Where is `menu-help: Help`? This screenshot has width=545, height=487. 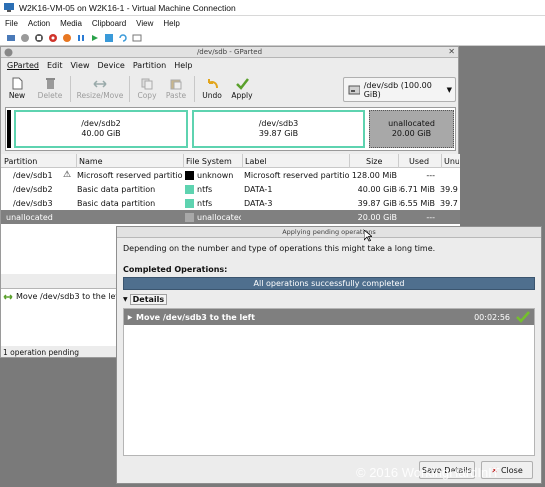
menu-help: Help is located at coordinates (183, 65).